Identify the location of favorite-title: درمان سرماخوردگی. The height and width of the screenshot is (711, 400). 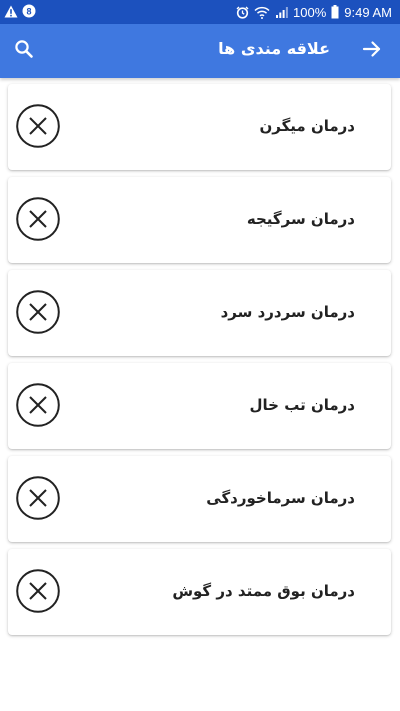
(280, 498).